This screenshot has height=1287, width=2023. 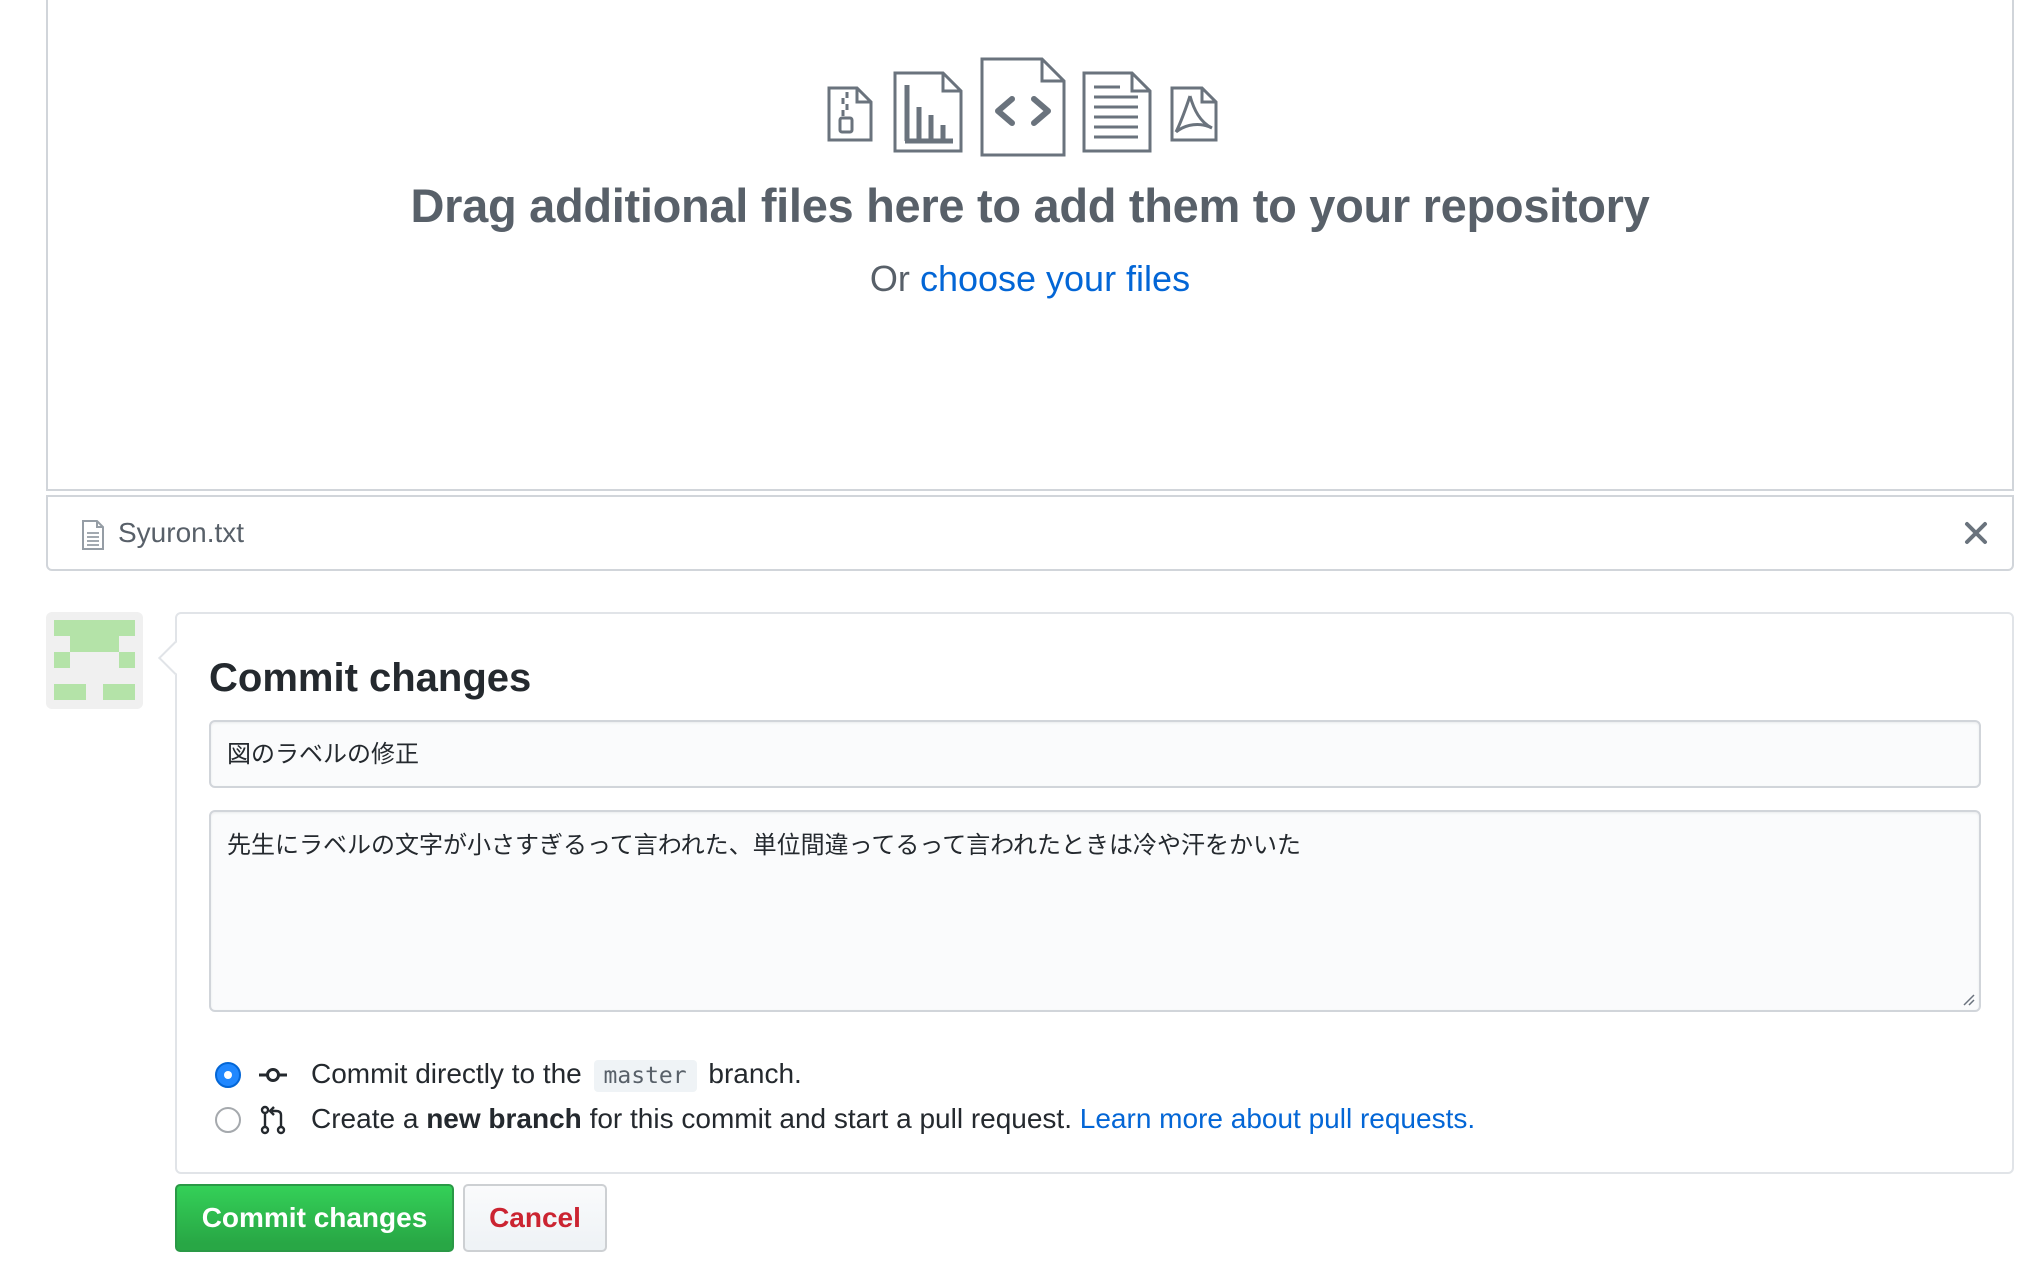 What do you see at coordinates (1277, 1118) in the screenshot?
I see `learn-pull-requests-link: Learn more about pull requests.` at bounding box center [1277, 1118].